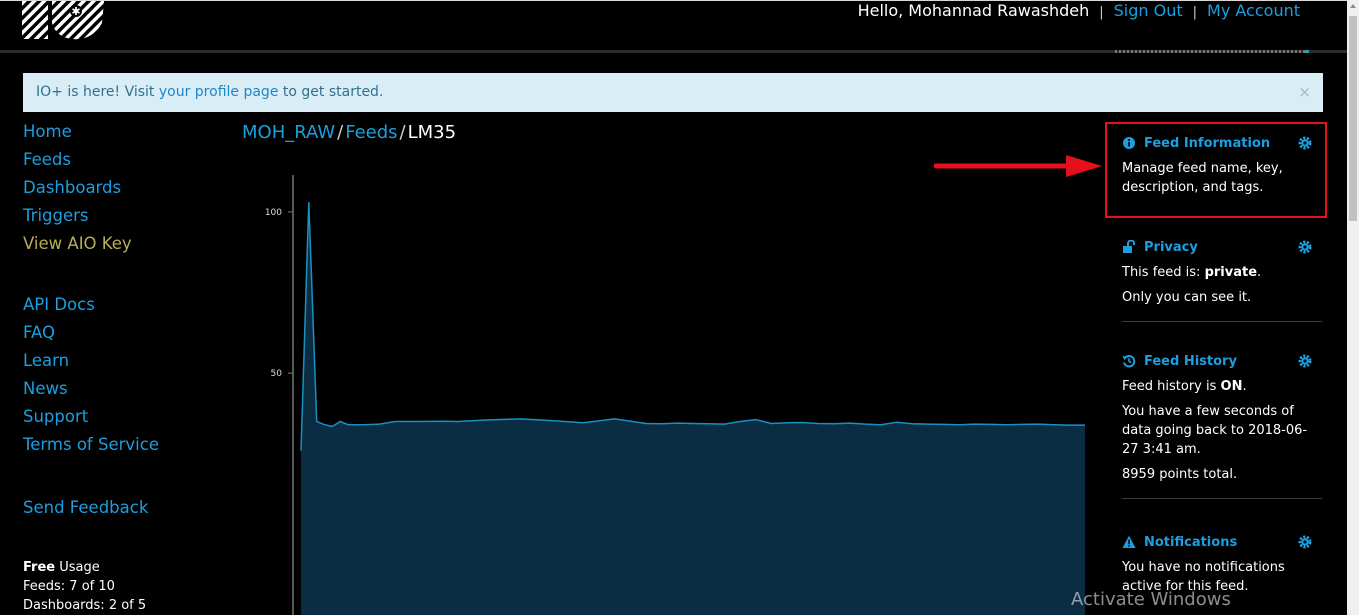 The image size is (1359, 615). Describe the element at coordinates (331, 92) in the screenshot. I see `alert-suffix: to get started.` at that location.